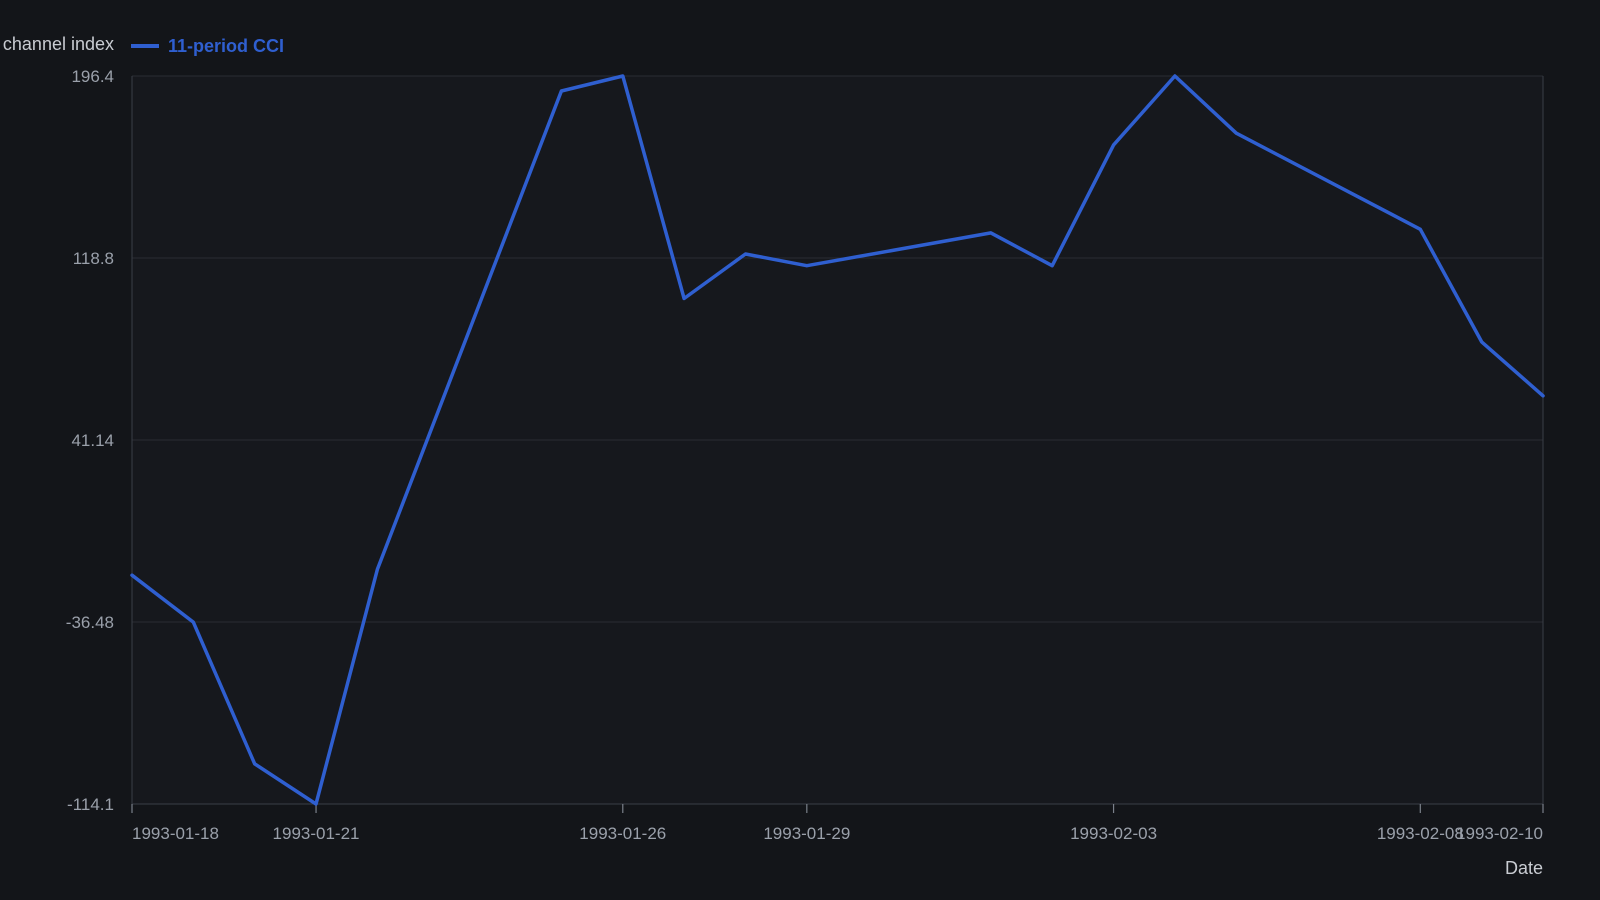 Image resolution: width=1600 pixels, height=900 pixels. What do you see at coordinates (93, 258) in the screenshot?
I see `y-tick-label: 118.8` at bounding box center [93, 258].